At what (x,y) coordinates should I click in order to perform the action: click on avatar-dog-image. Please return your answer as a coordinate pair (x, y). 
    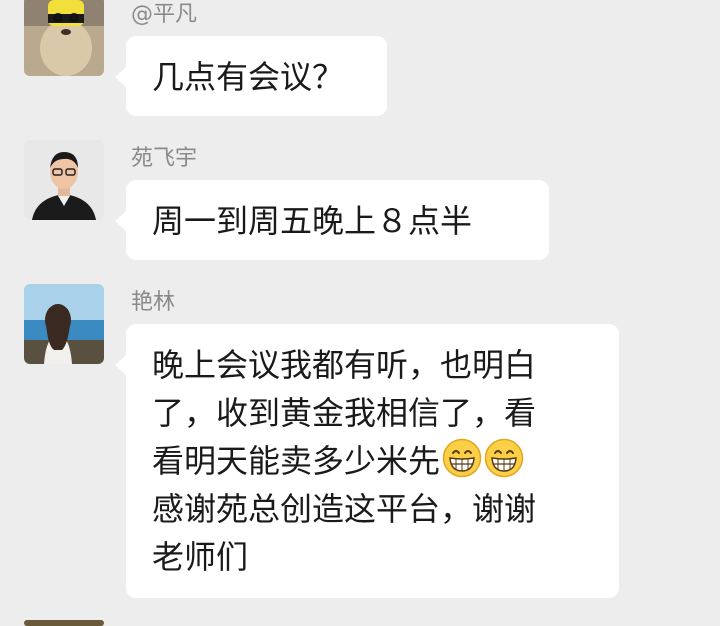
    Looking at the image, I should click on (64, 38).